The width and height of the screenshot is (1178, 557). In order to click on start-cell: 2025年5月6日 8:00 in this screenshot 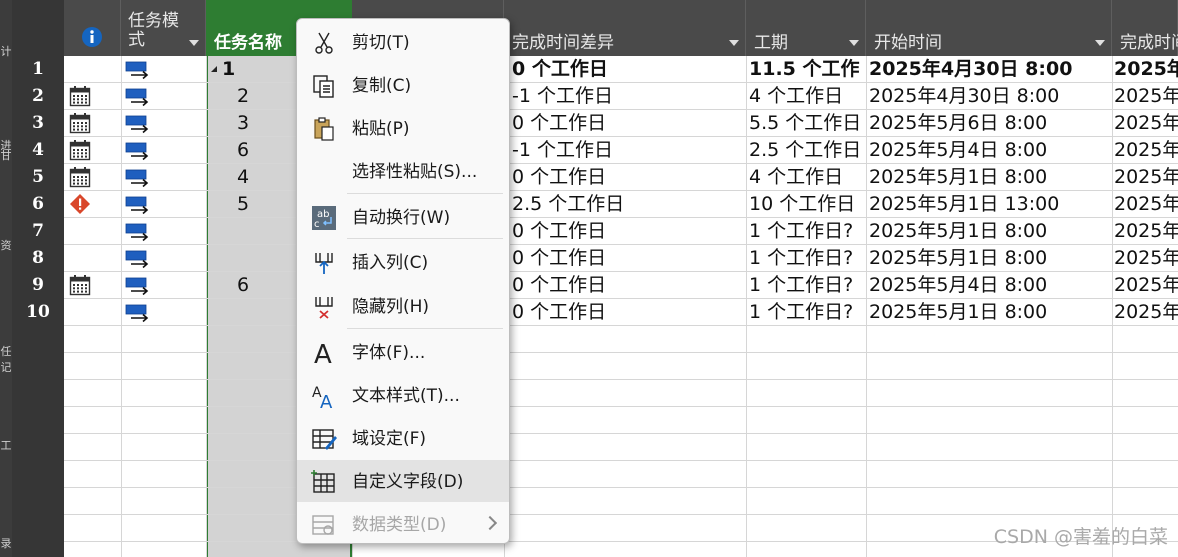, I will do `click(989, 123)`.